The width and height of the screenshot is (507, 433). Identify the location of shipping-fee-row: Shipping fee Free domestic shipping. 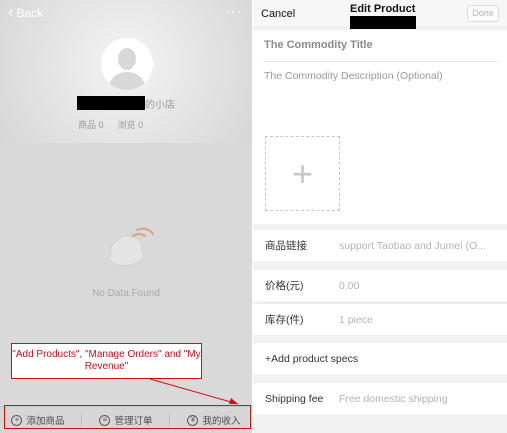
(380, 398).